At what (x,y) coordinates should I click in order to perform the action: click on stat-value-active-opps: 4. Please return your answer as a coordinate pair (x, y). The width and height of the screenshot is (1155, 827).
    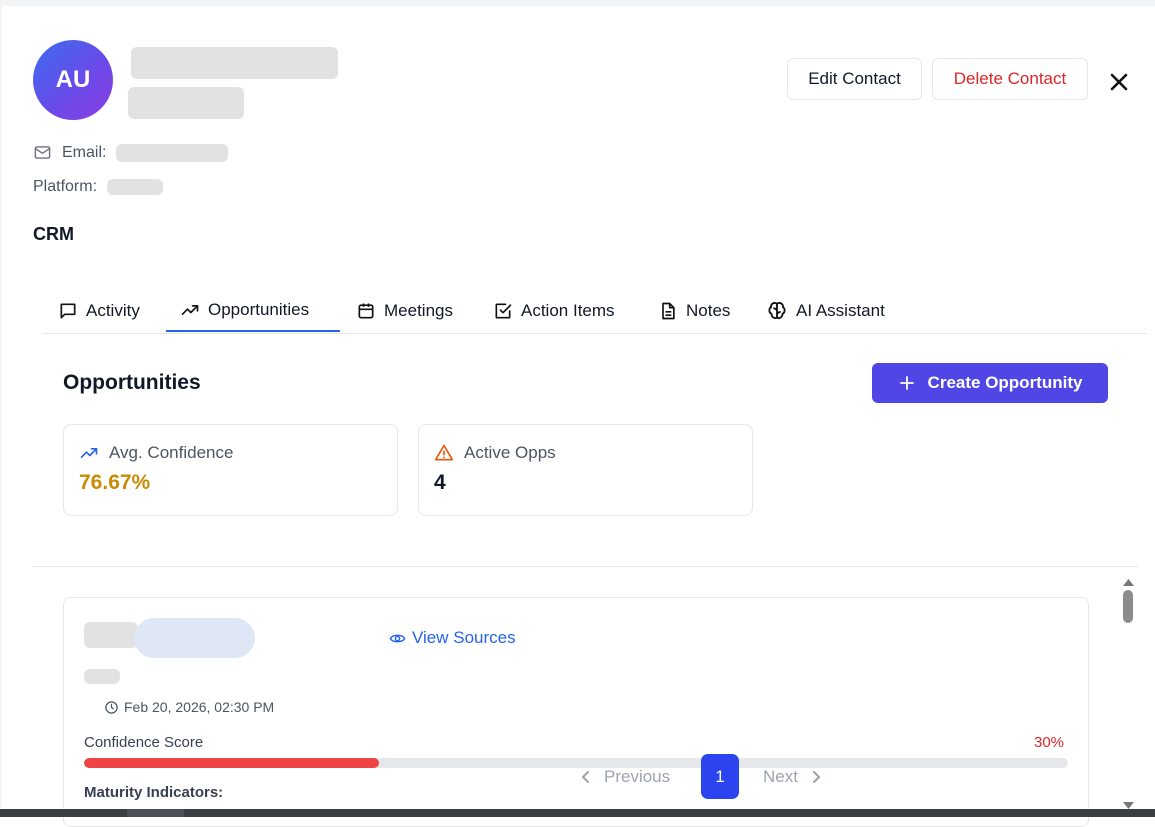
    Looking at the image, I should click on (440, 482).